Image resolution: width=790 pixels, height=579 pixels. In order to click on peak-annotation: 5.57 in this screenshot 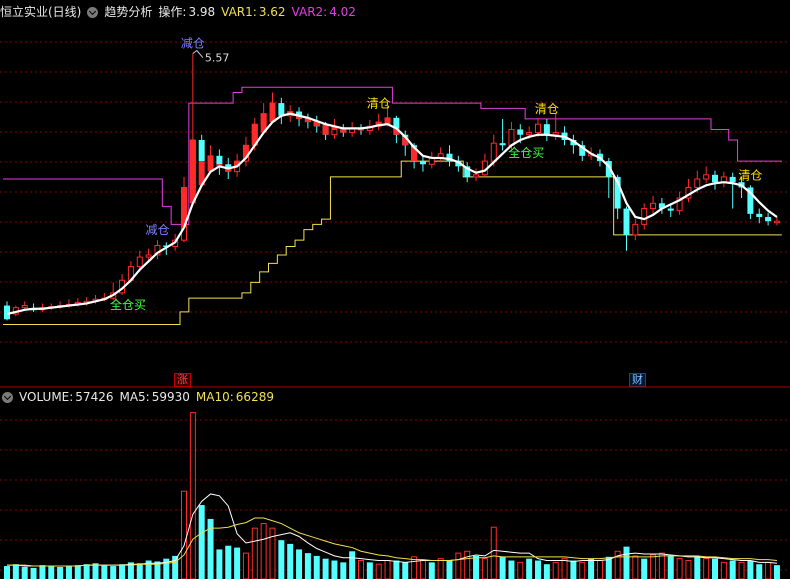, I will do `click(211, 57)`.